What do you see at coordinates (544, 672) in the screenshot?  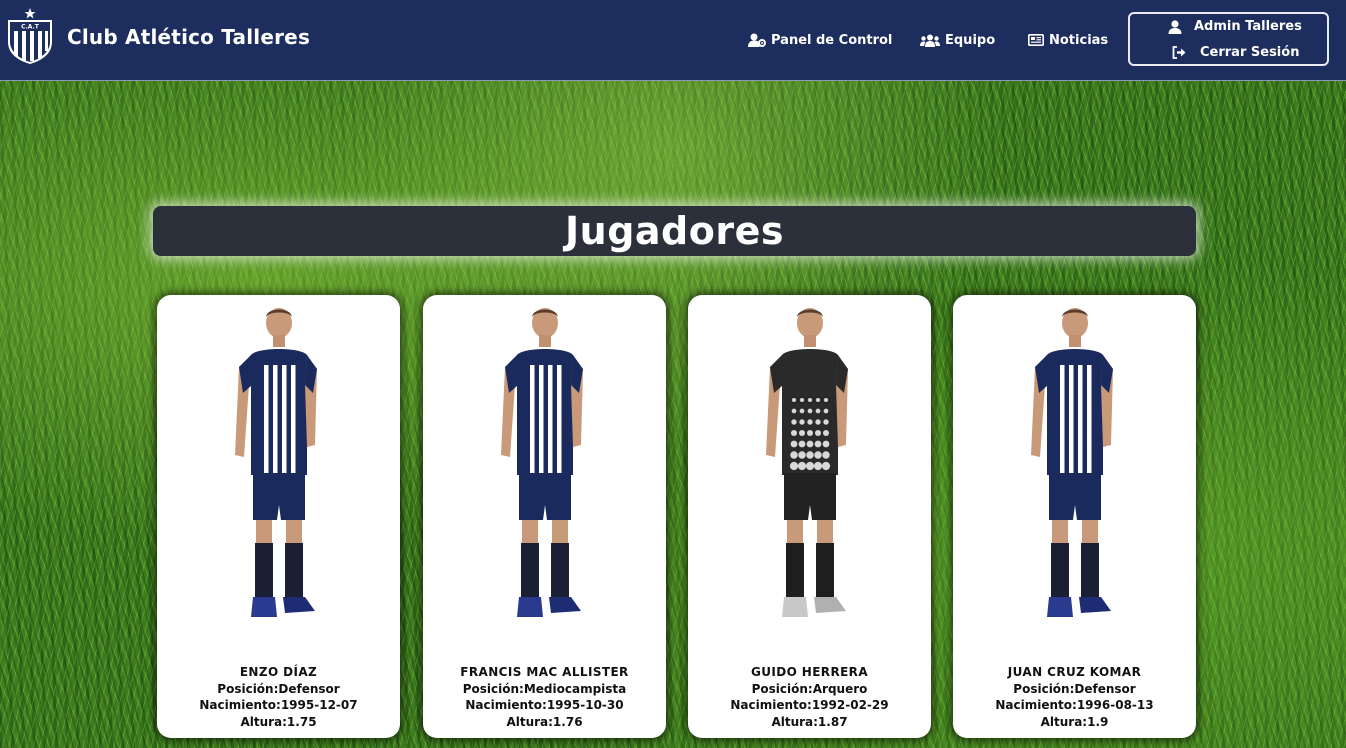 I see `player-name: FRANCIS MAC ALLISTER` at bounding box center [544, 672].